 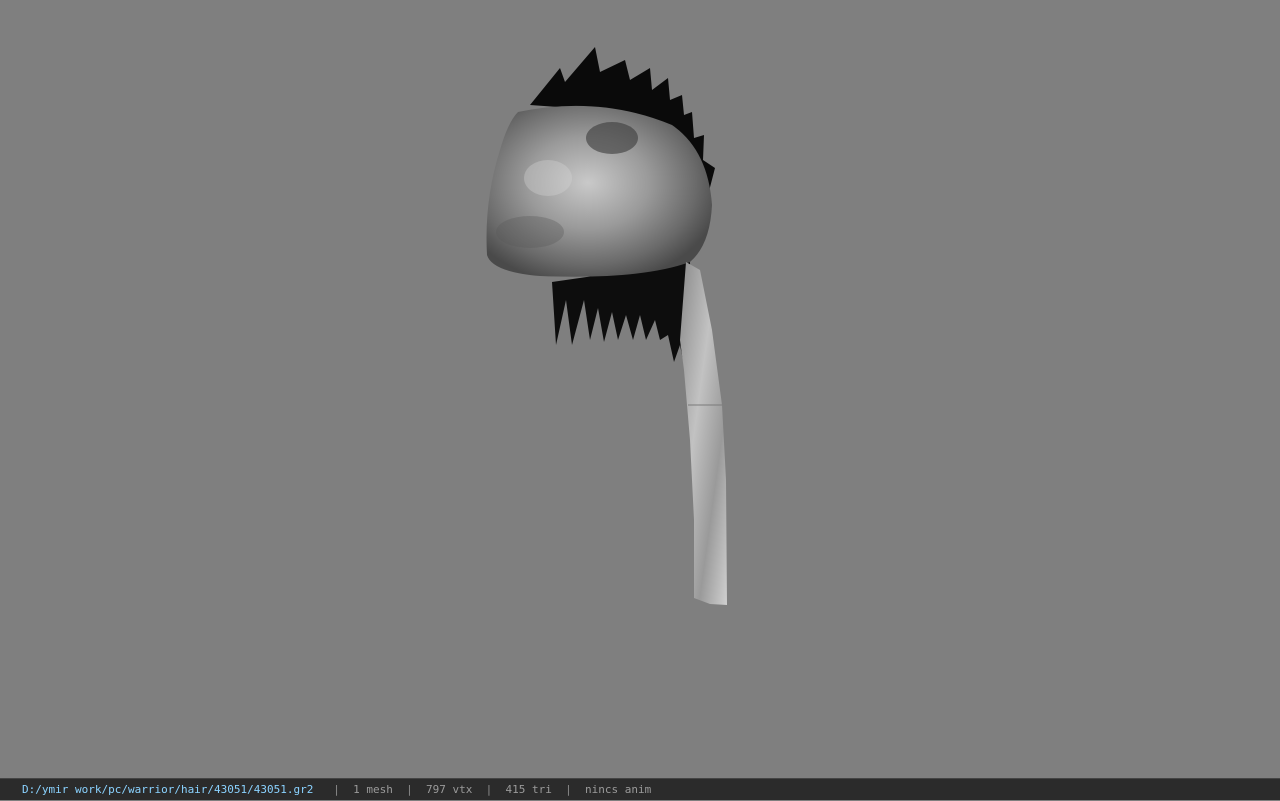 What do you see at coordinates (612, 138) in the screenshot?
I see `texture-shadow` at bounding box center [612, 138].